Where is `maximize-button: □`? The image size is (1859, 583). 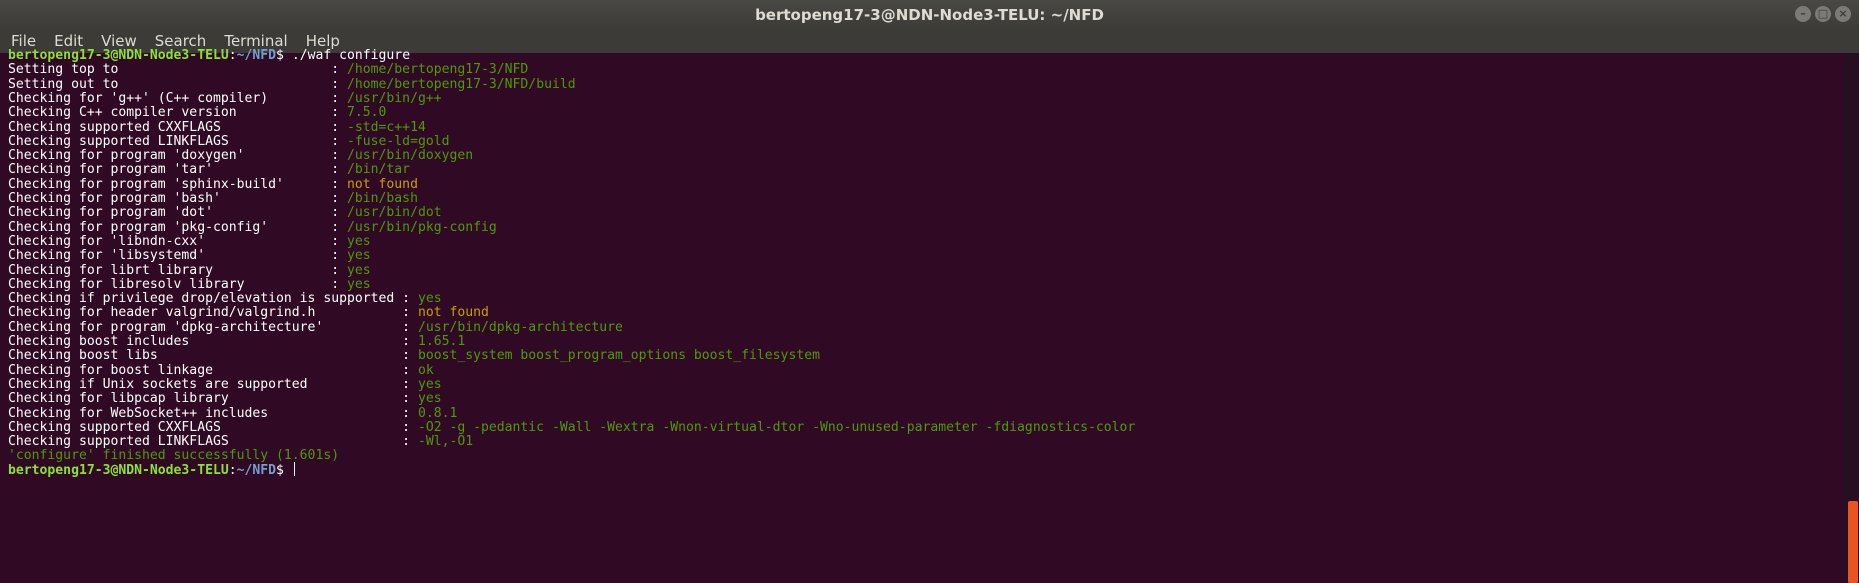
maximize-button: □ is located at coordinates (1823, 14).